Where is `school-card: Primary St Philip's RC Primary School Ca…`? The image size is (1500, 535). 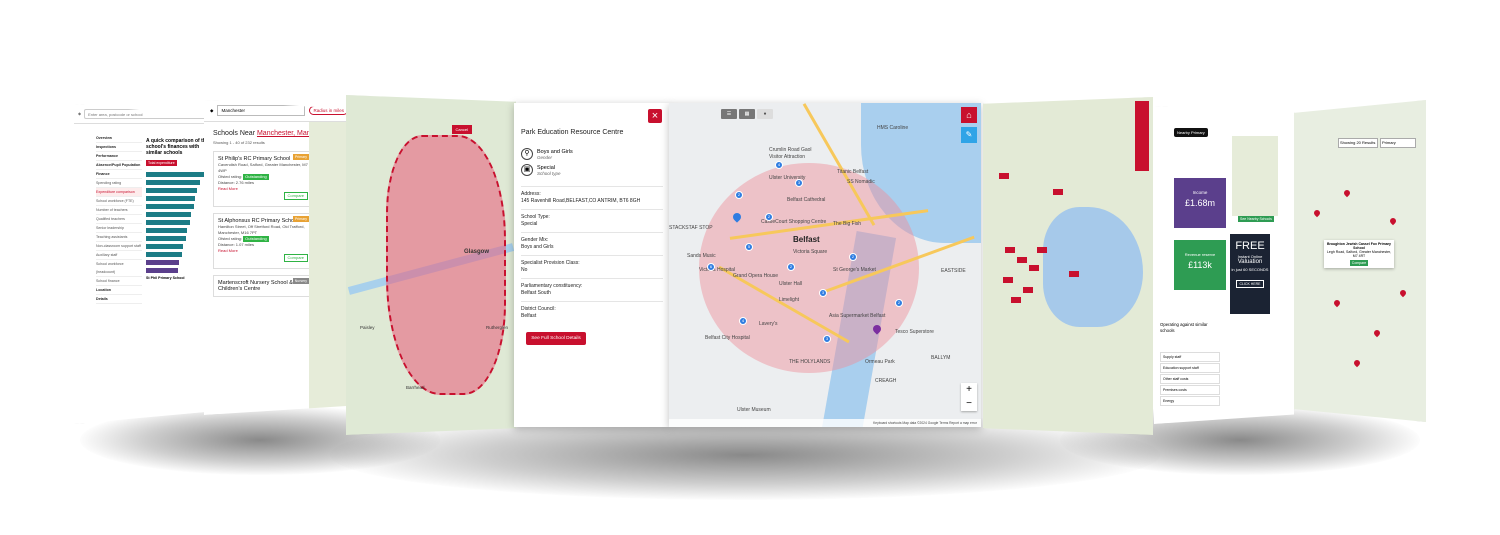 school-card: Primary St Philip's RC Primary School Ca… is located at coordinates (263, 179).